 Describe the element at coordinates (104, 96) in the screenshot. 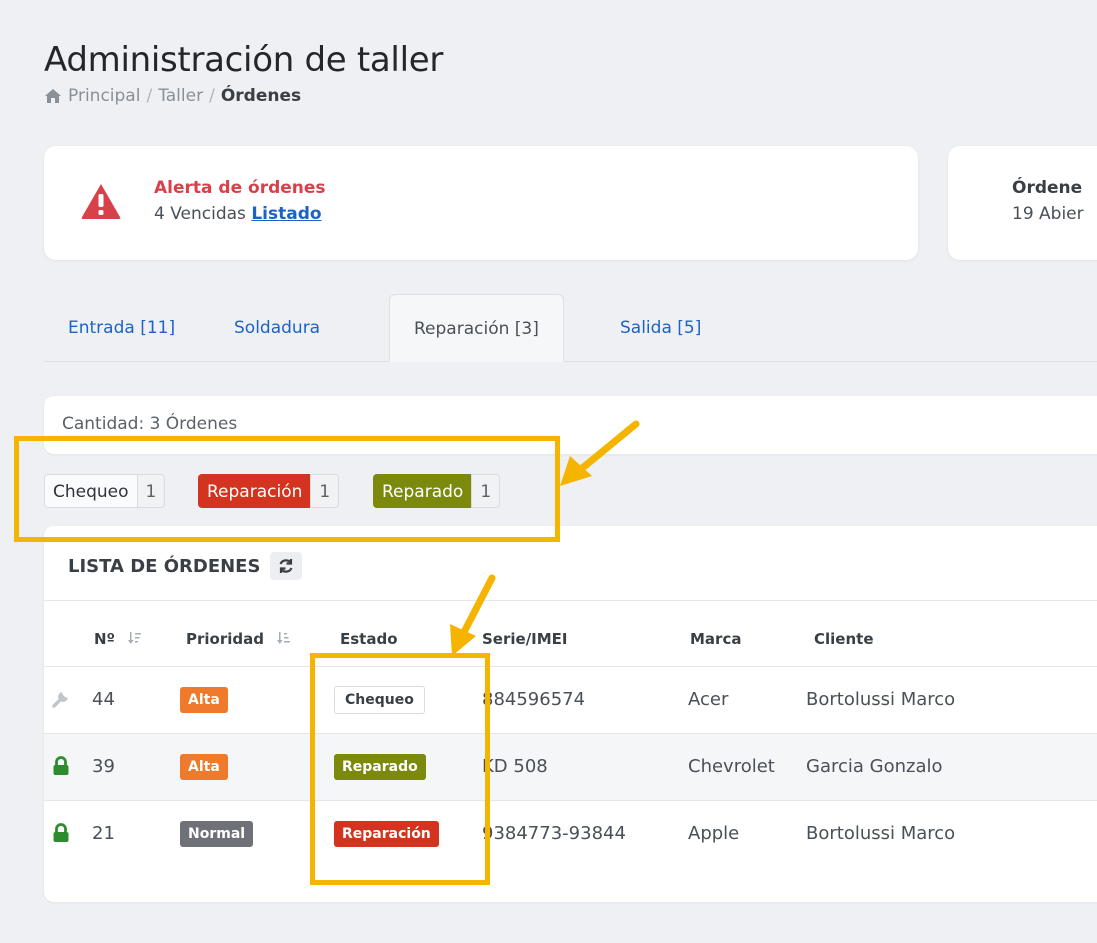

I see `breadcrumb-home: Principal` at that location.